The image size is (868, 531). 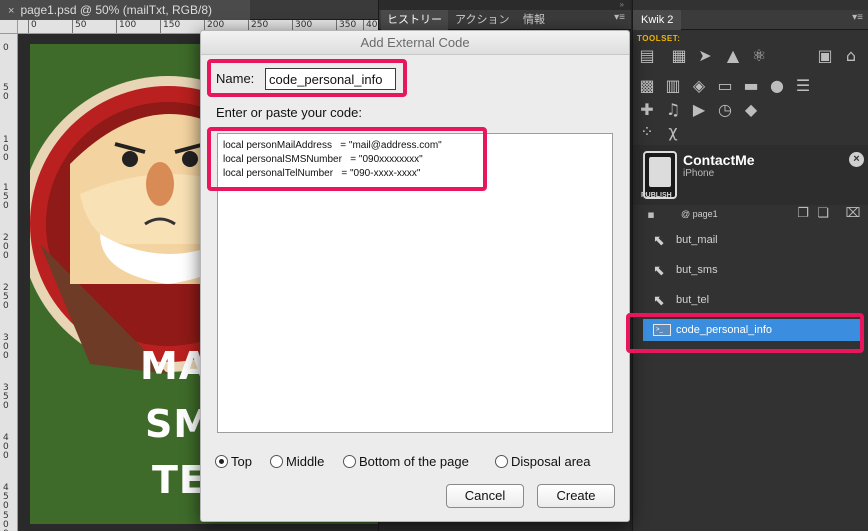 I want to click on ruler-tick-label: 350, so click(x=6, y=397).